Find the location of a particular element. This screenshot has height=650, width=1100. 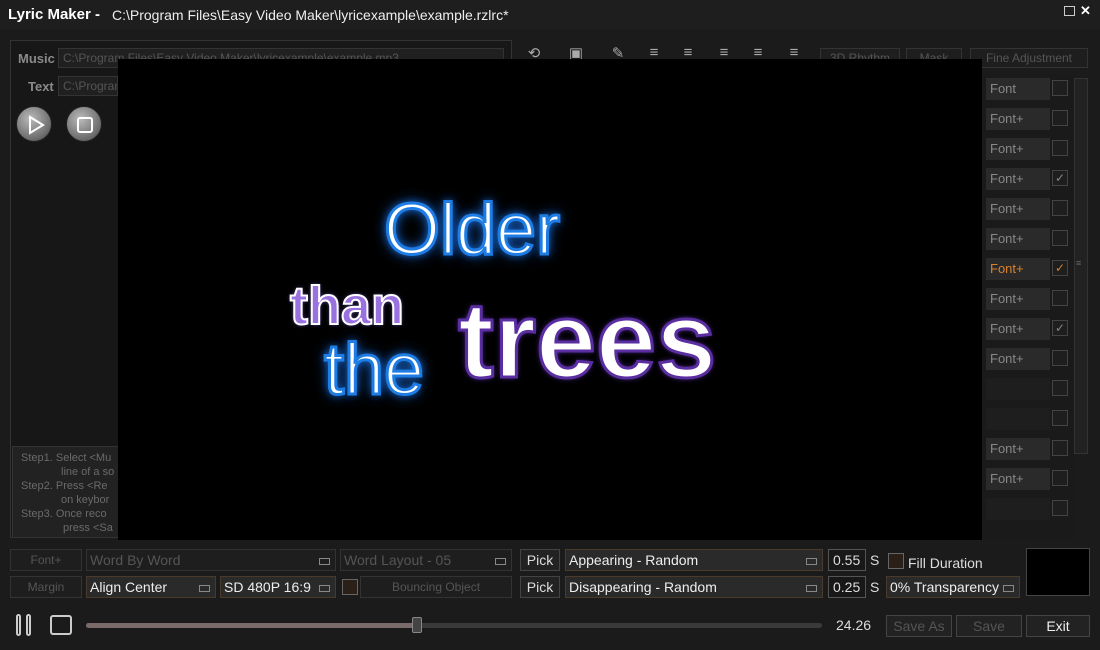

font-plus-button: Font+ is located at coordinates (46, 560).